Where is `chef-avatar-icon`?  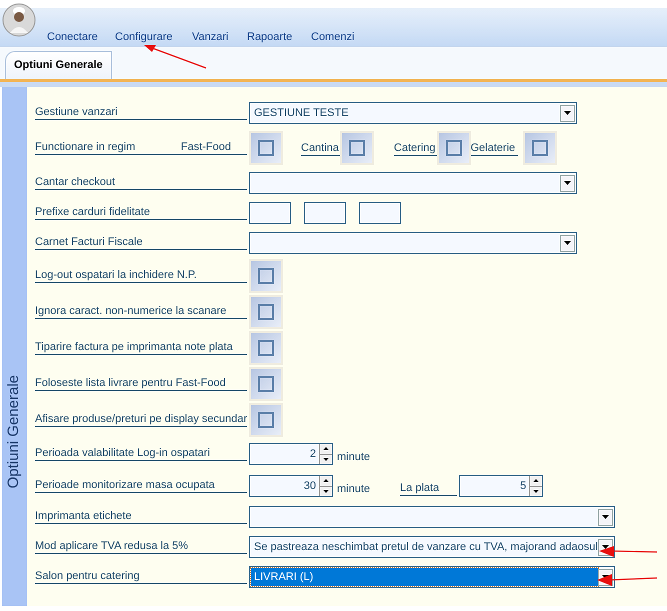 chef-avatar-icon is located at coordinates (19, 20).